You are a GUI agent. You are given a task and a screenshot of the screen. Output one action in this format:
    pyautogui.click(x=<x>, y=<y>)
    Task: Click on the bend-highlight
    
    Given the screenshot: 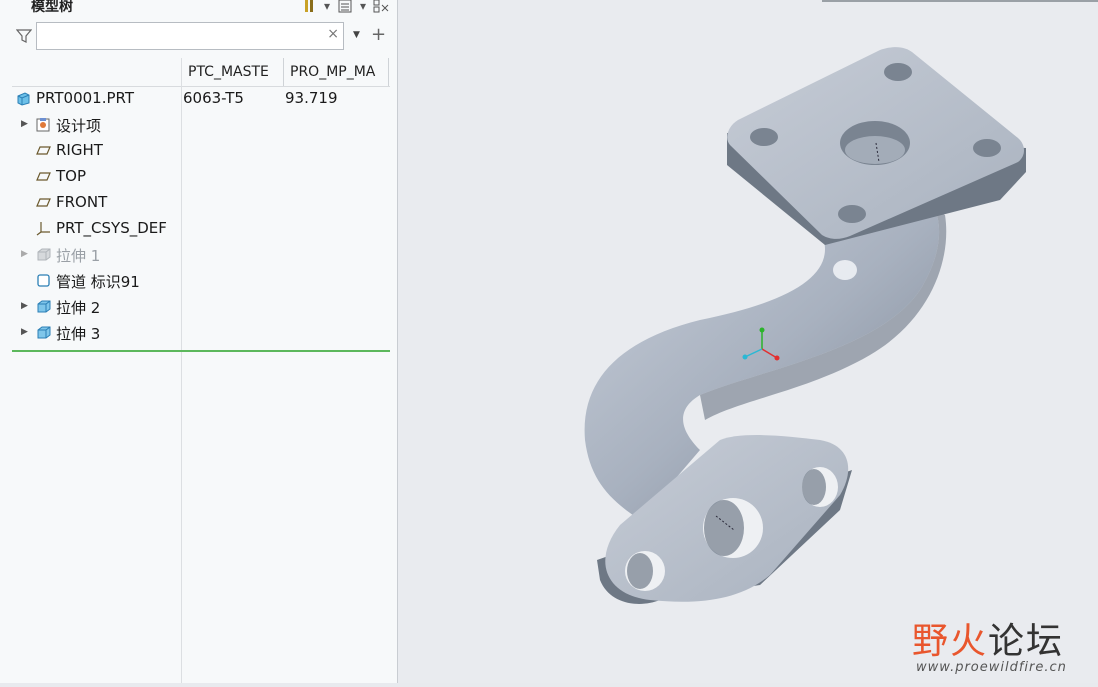 What is the action you would take?
    pyautogui.click(x=845, y=270)
    